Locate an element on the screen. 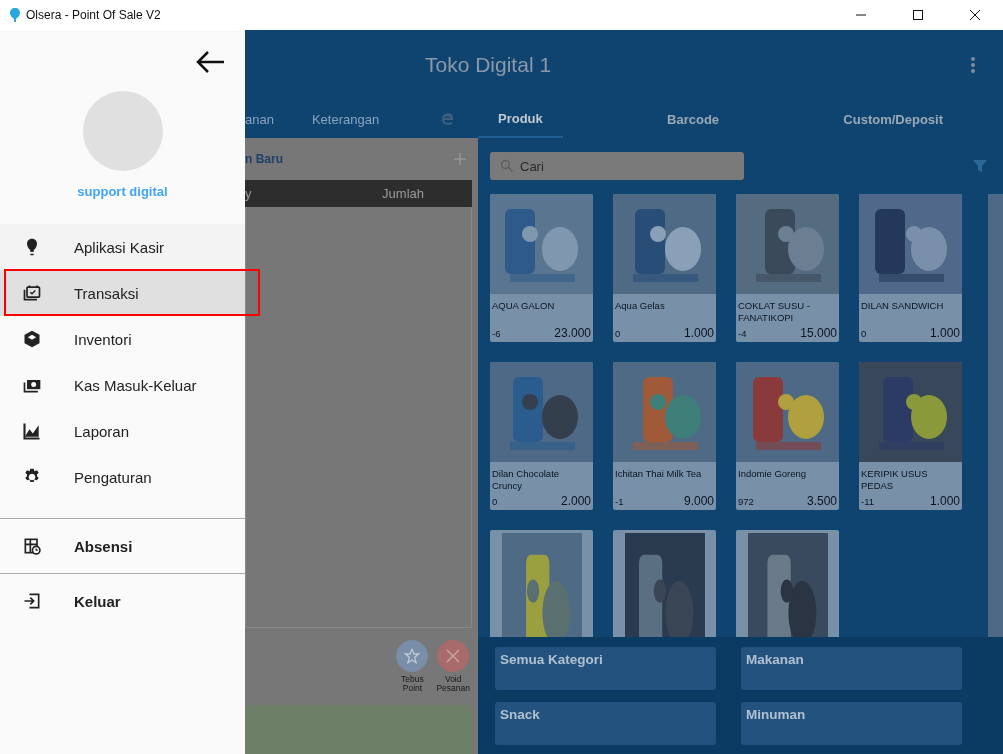 The width and height of the screenshot is (1003, 754). order-tab: Keterangan is located at coordinates (345, 119).